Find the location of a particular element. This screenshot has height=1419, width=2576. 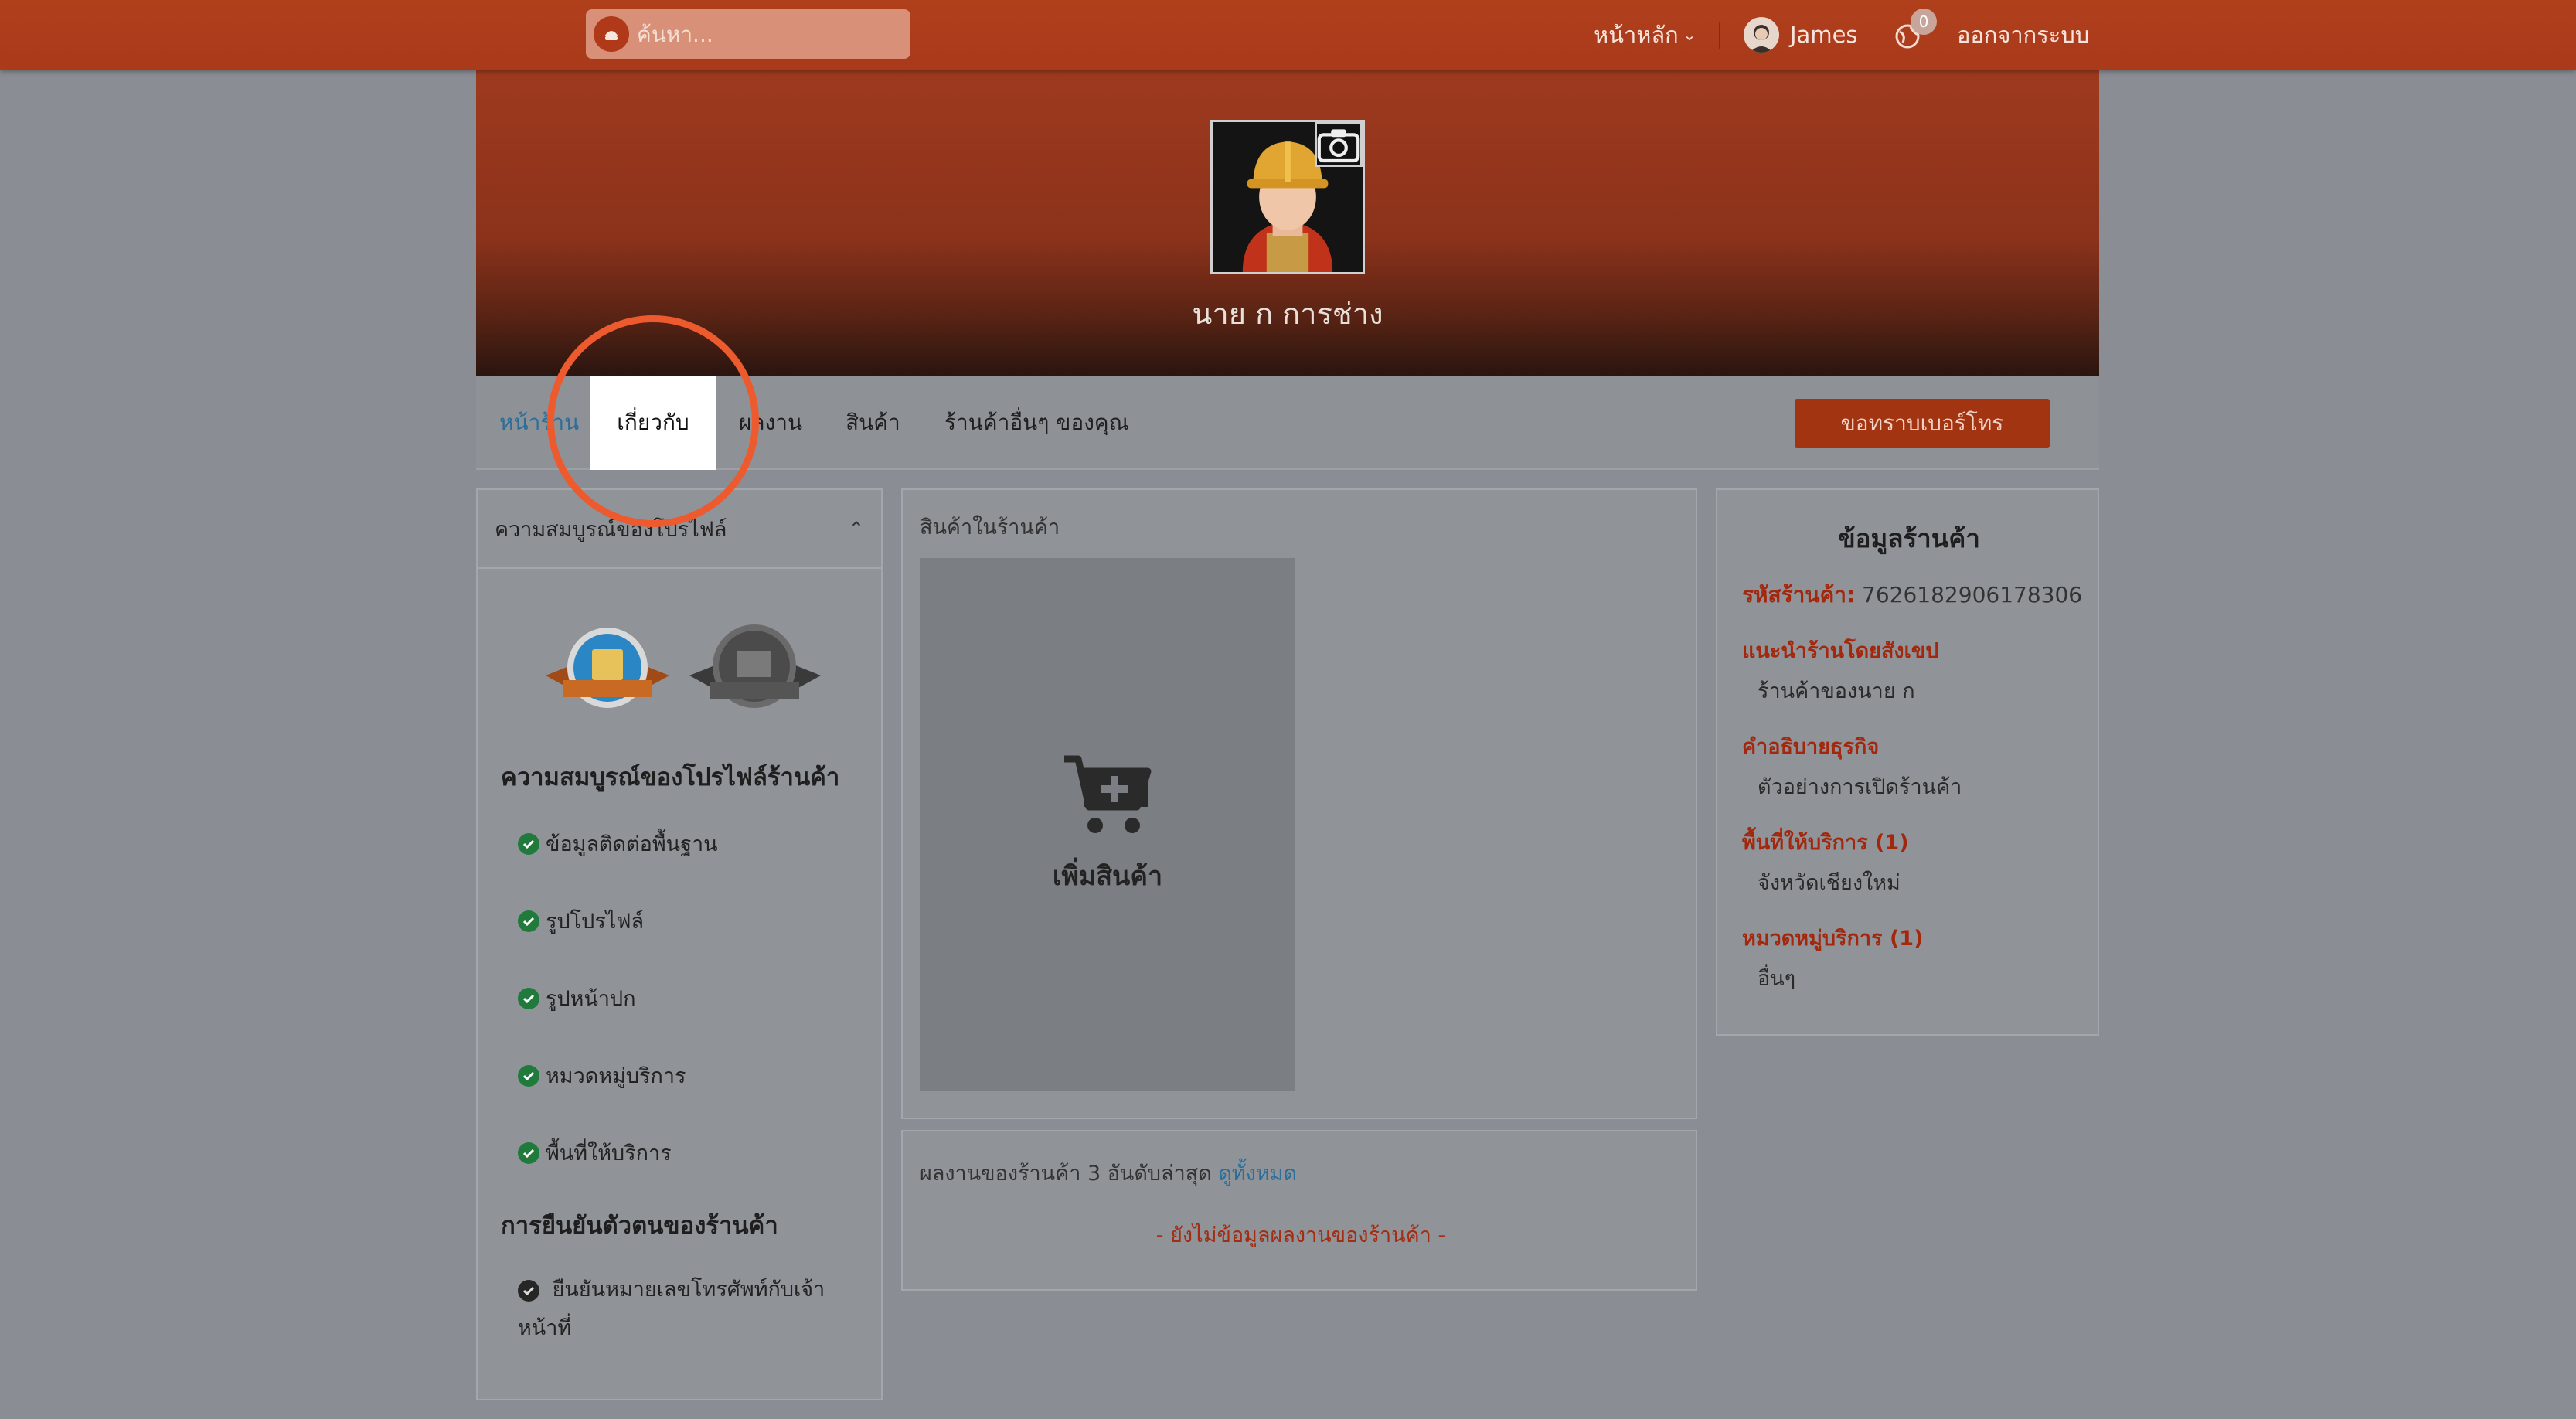

notification-button: 0 is located at coordinates (1915, 35).